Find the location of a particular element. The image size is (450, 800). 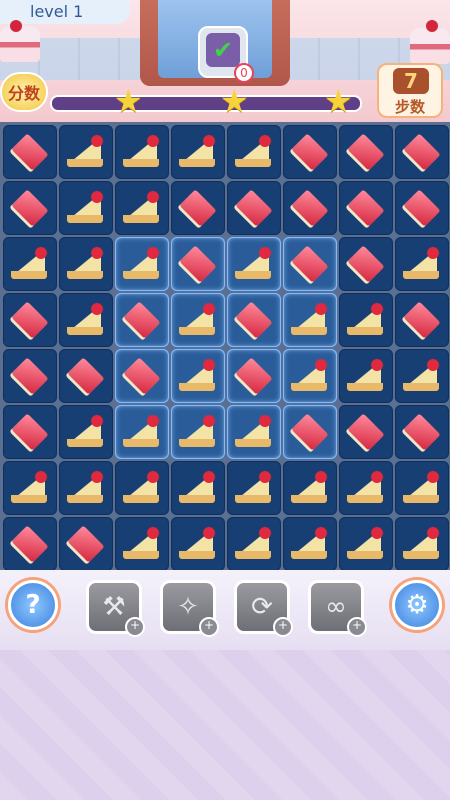

score-progress-bar is located at coordinates (206, 103).